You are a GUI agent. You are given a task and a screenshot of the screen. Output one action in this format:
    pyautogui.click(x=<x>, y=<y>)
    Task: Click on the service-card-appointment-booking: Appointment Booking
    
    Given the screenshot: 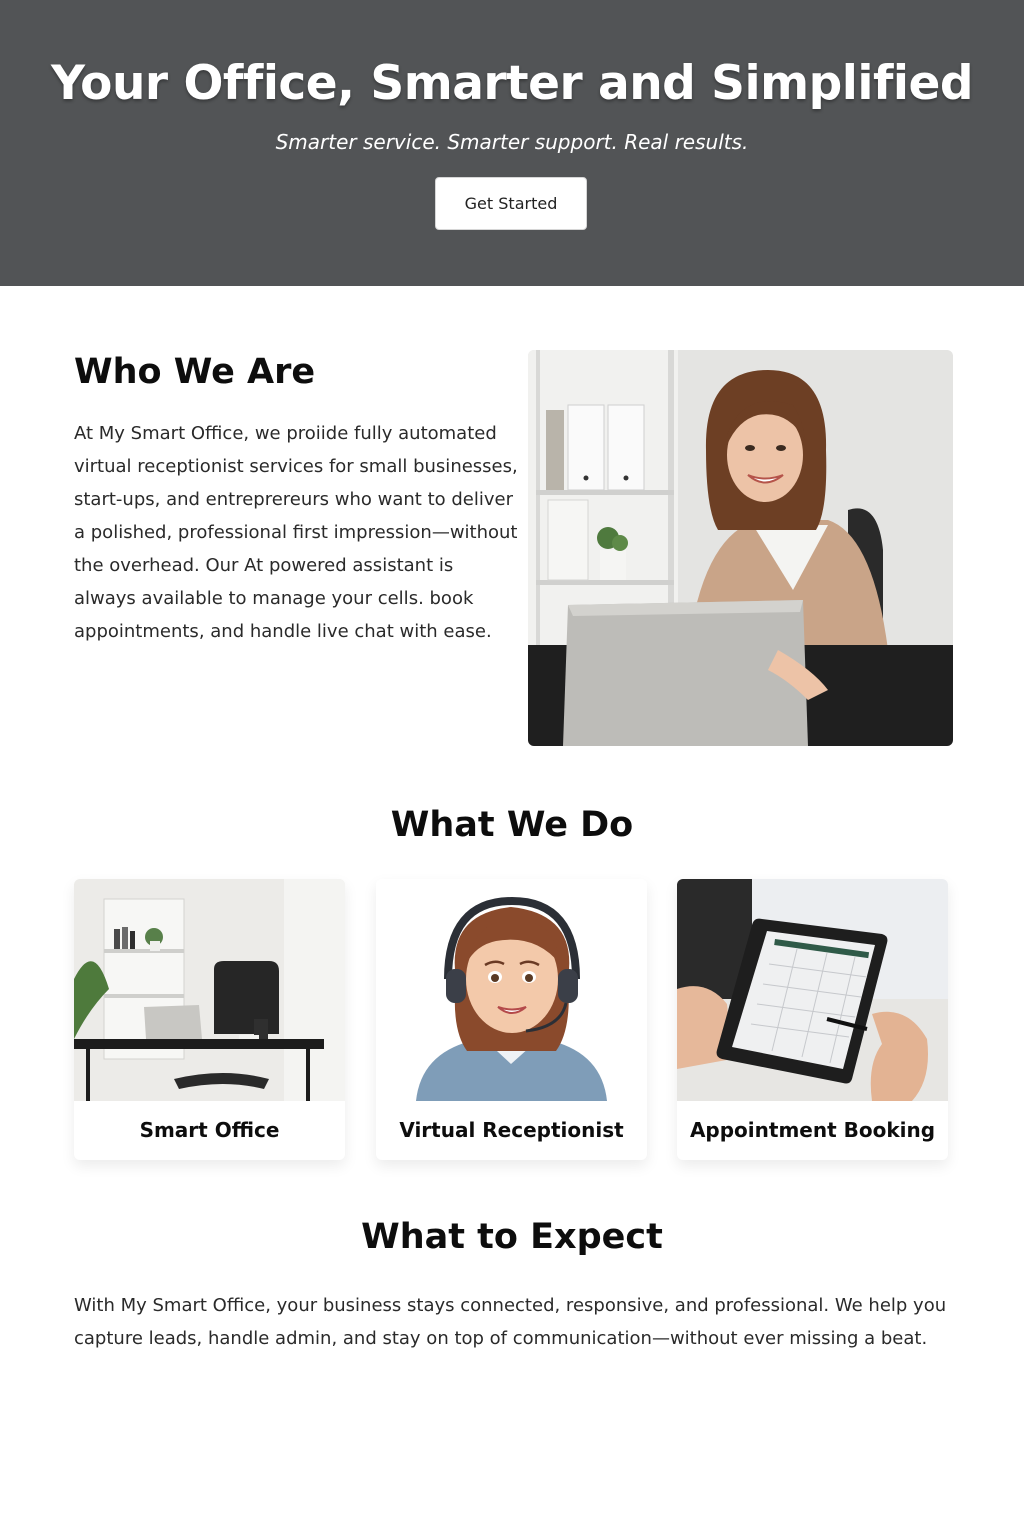 What is the action you would take?
    pyautogui.click(x=812, y=1019)
    